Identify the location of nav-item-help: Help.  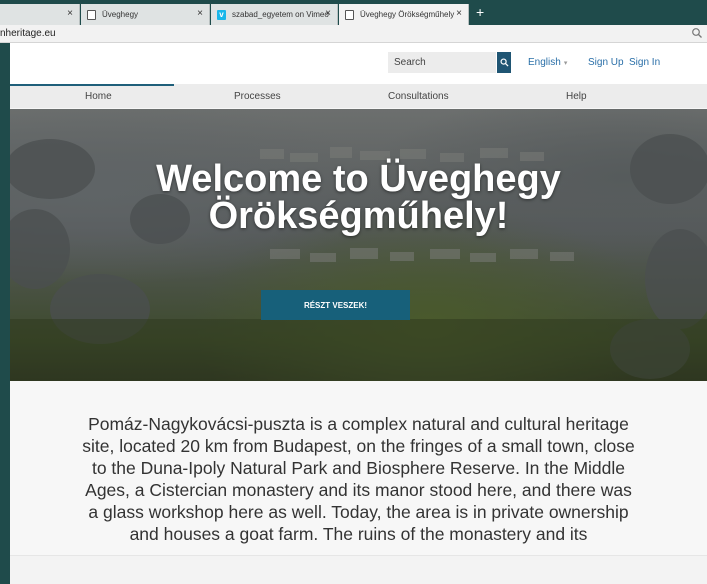
(576, 96).